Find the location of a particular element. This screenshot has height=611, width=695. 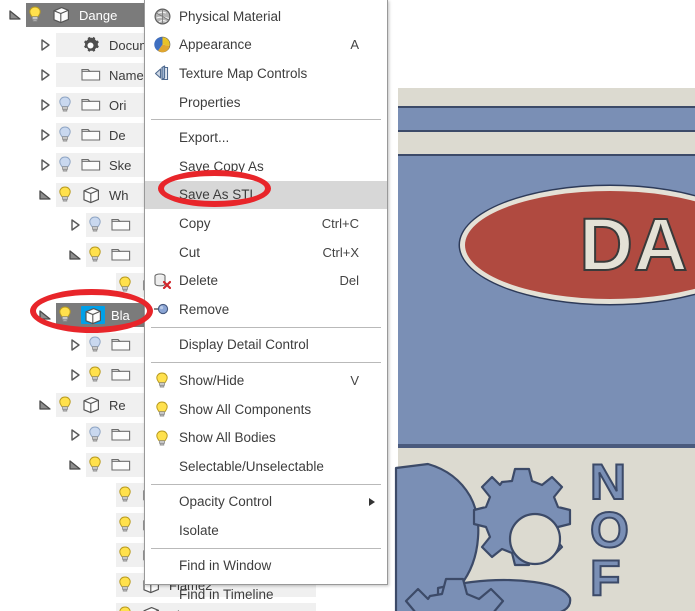

menu-item-texture-map-controls: Texture Map Controls is located at coordinates (266, 73).